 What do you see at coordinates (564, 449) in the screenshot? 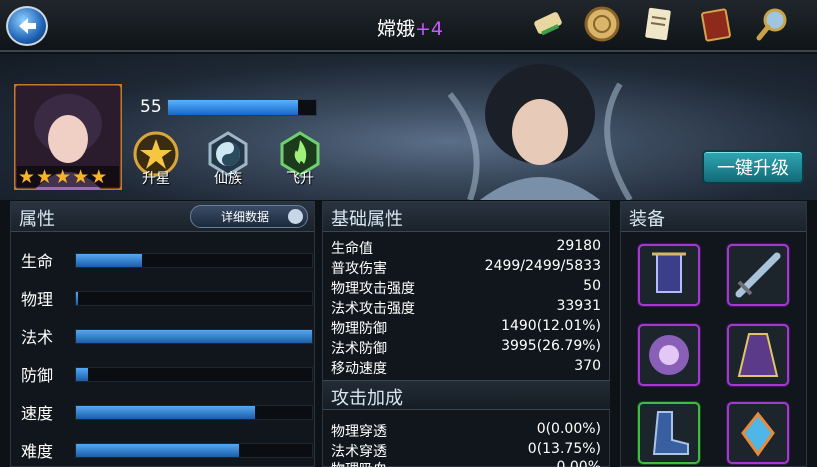
I see `stat-value: 0(13.75%)` at bounding box center [564, 449].